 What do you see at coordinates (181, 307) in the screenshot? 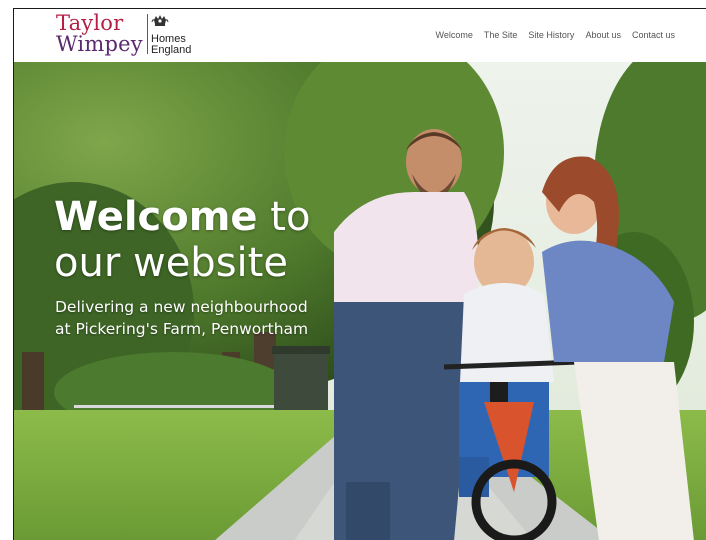
I see `hero-subtitle-line1: Delivering a new neighbourhood` at bounding box center [181, 307].